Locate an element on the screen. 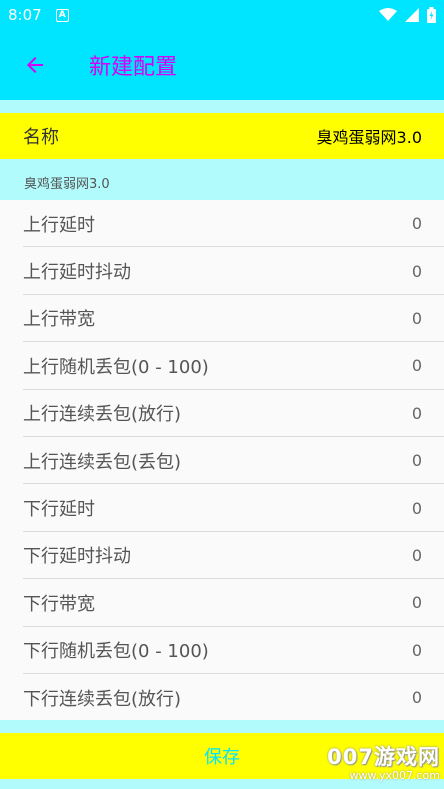  setting-row: 下行随机丢包(0 - 100) 0 is located at coordinates (222, 651).